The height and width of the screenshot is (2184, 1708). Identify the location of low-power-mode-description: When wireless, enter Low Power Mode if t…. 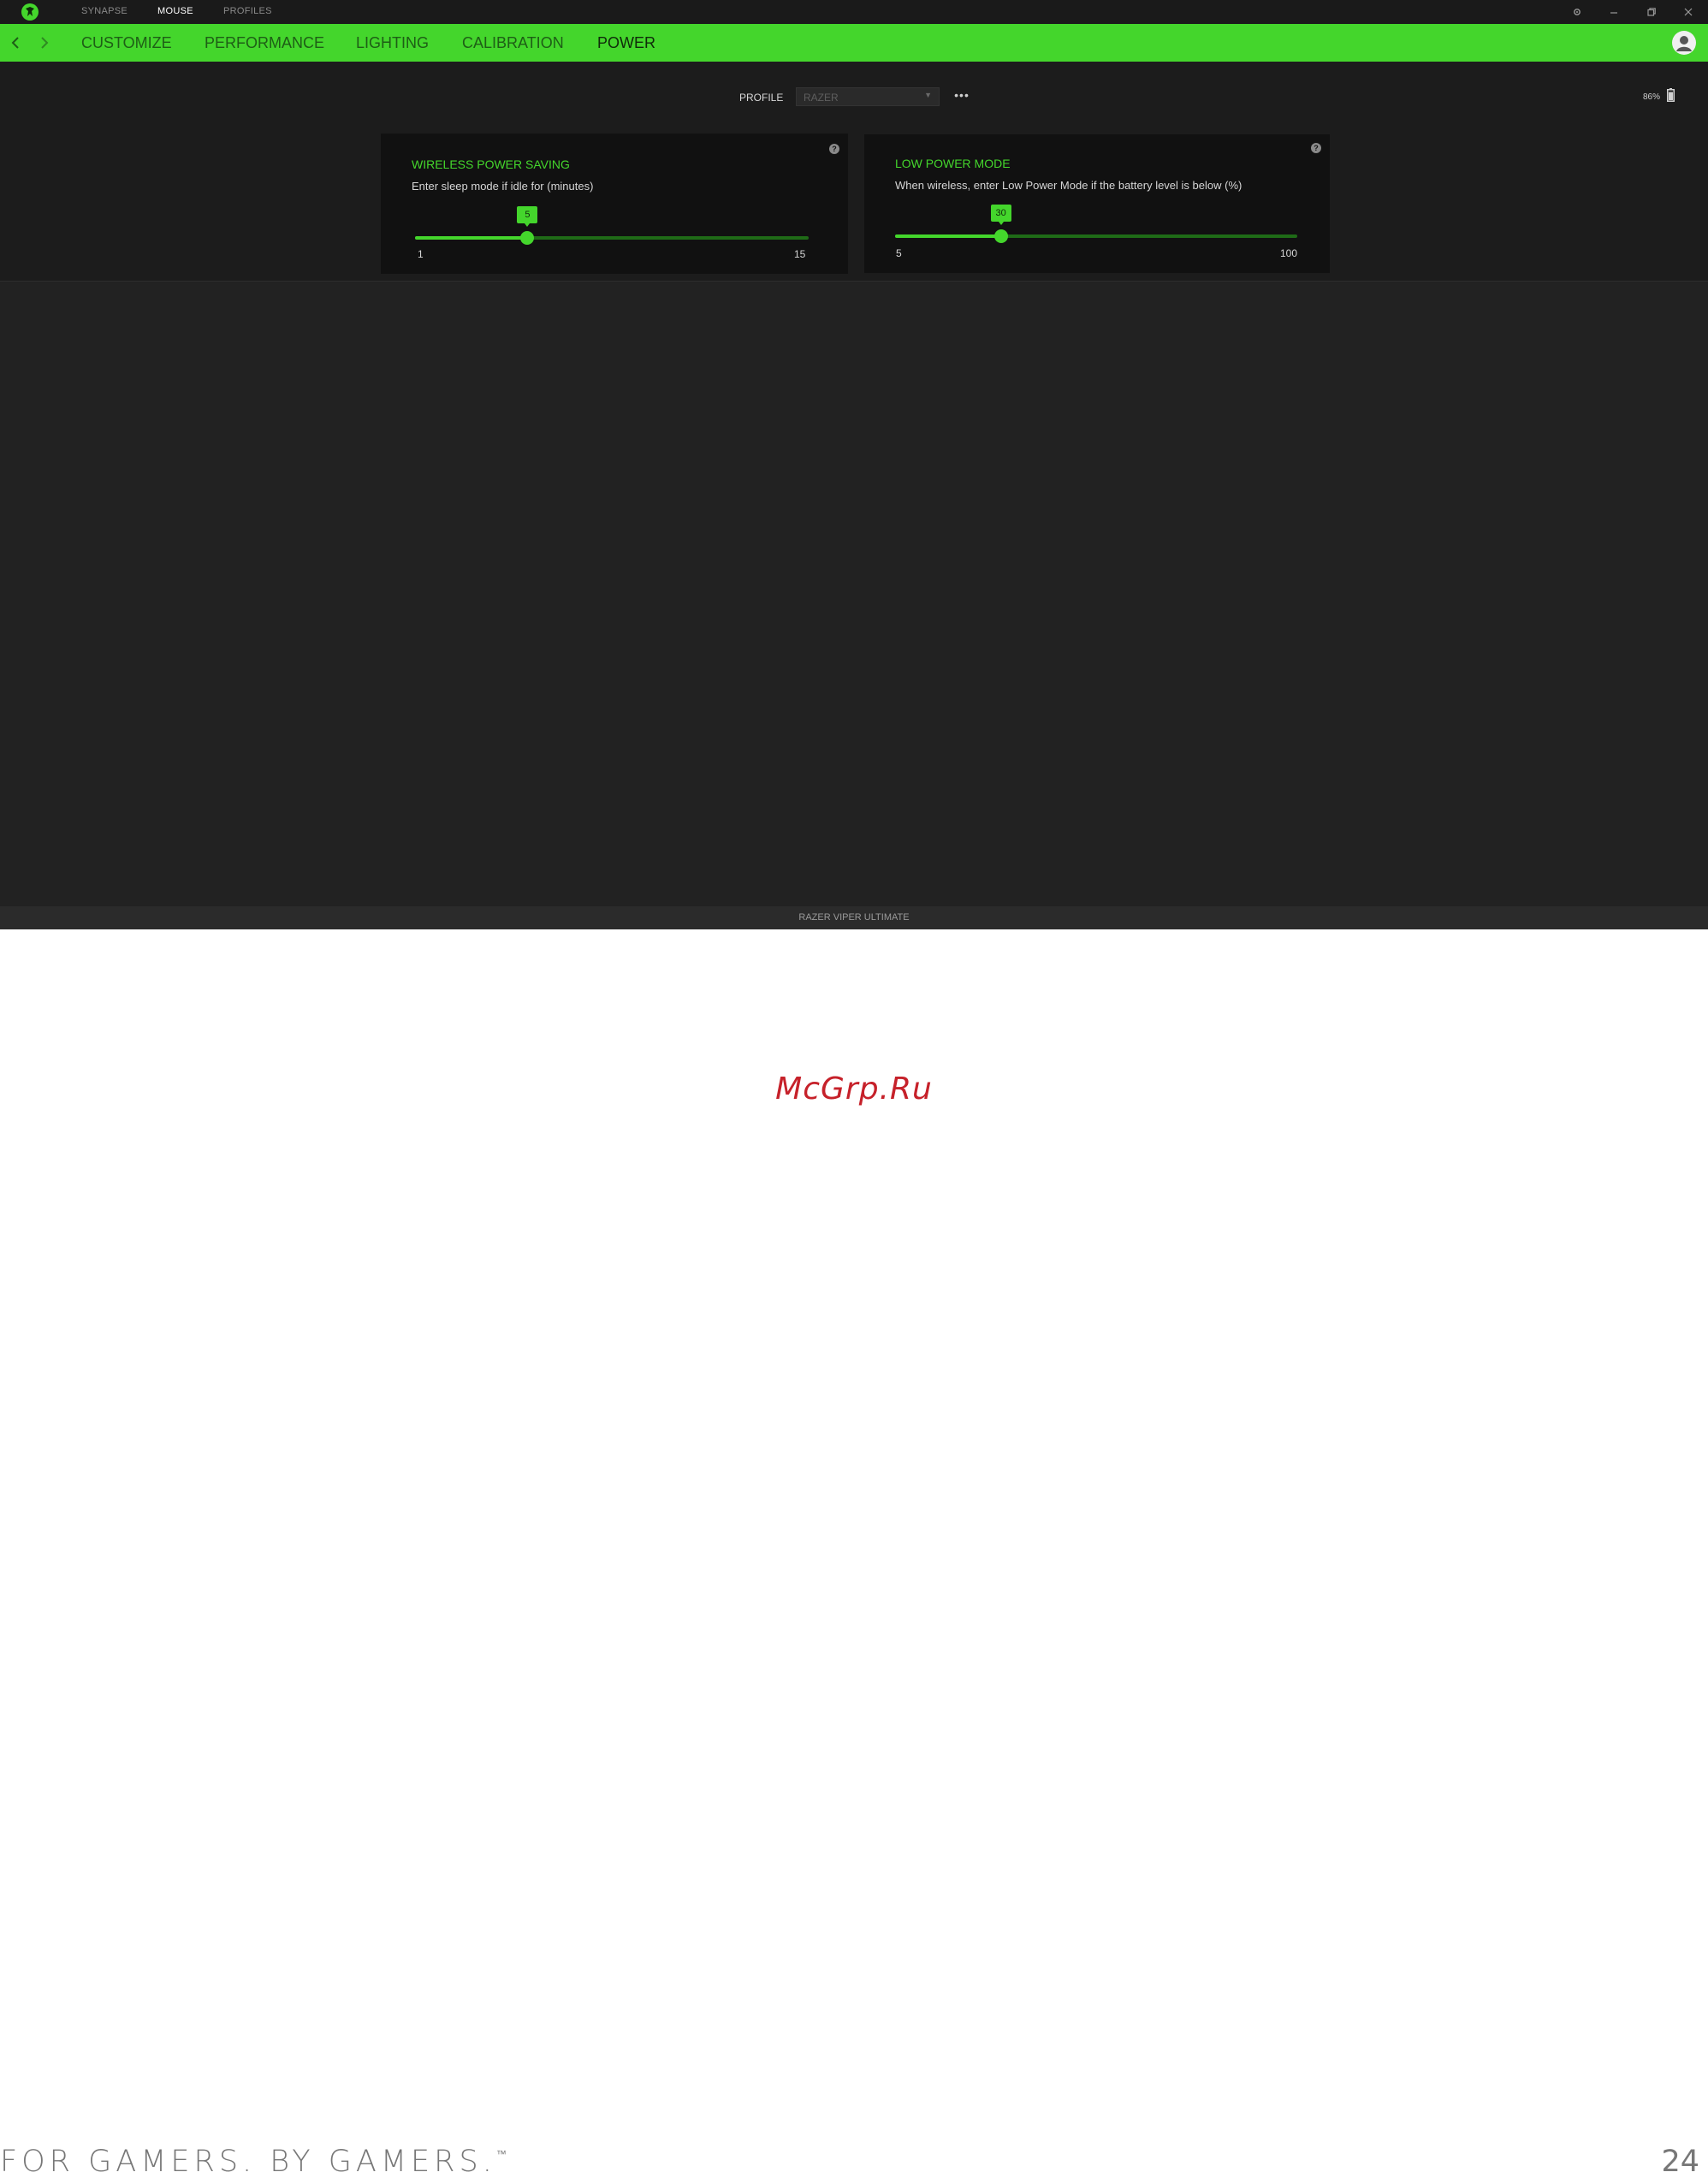
(1068, 186).